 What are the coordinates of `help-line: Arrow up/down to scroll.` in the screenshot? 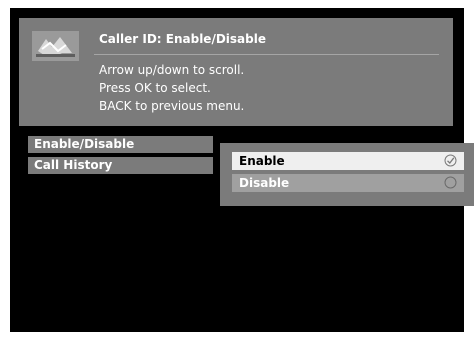 It's located at (172, 70).